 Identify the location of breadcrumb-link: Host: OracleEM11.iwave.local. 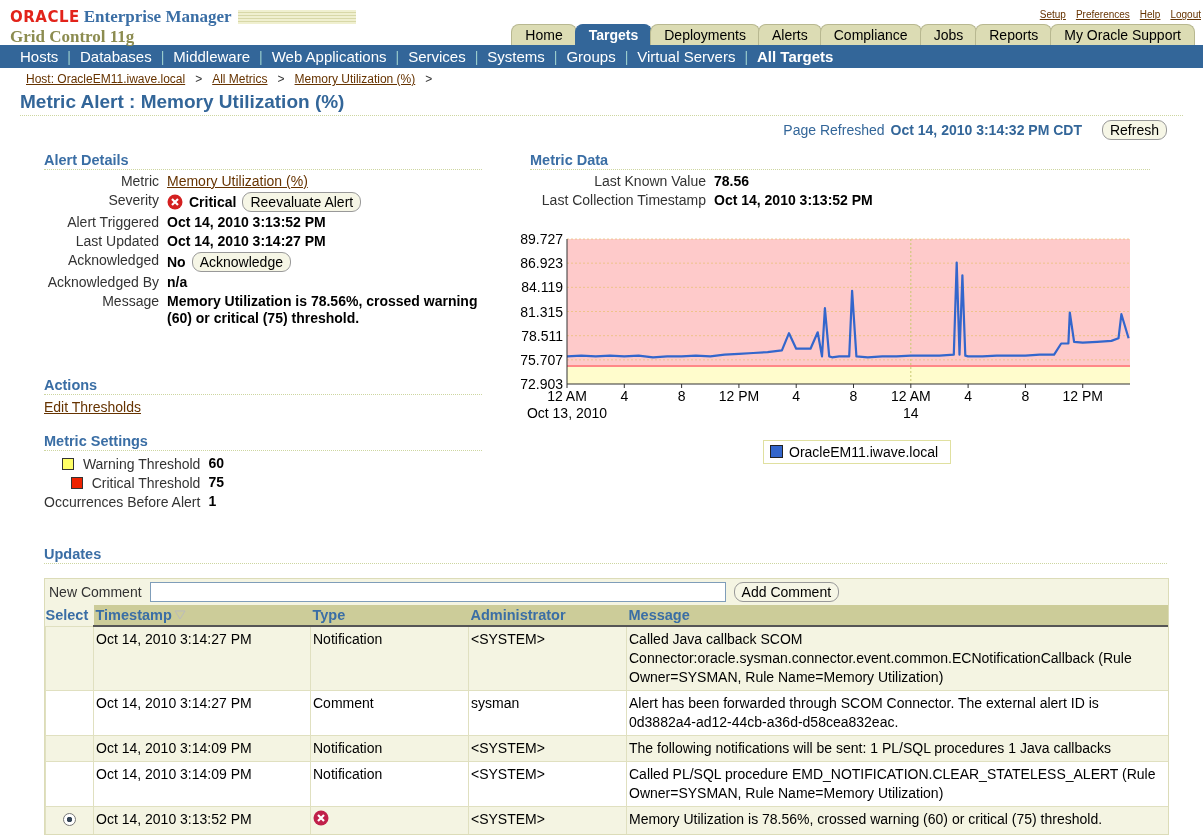
(106, 79).